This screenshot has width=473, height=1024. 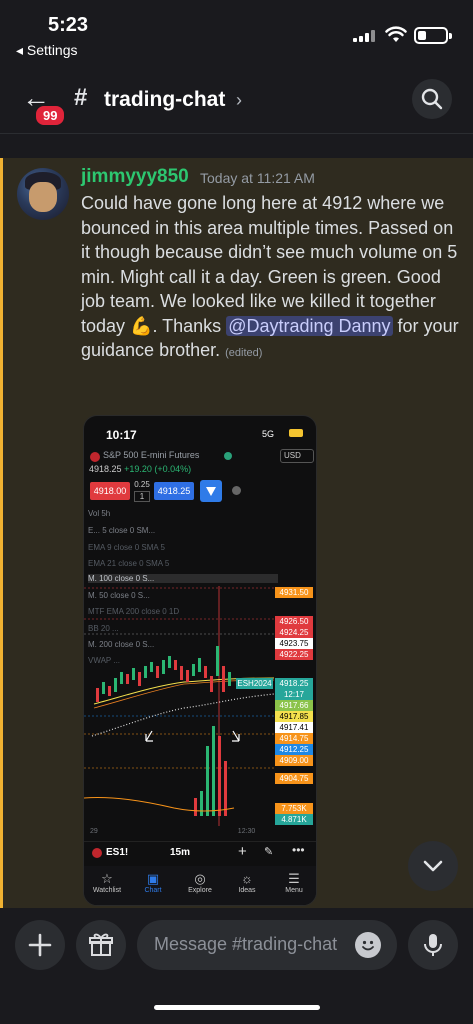 I want to click on chevron-right-icon: ›, so click(x=239, y=100).